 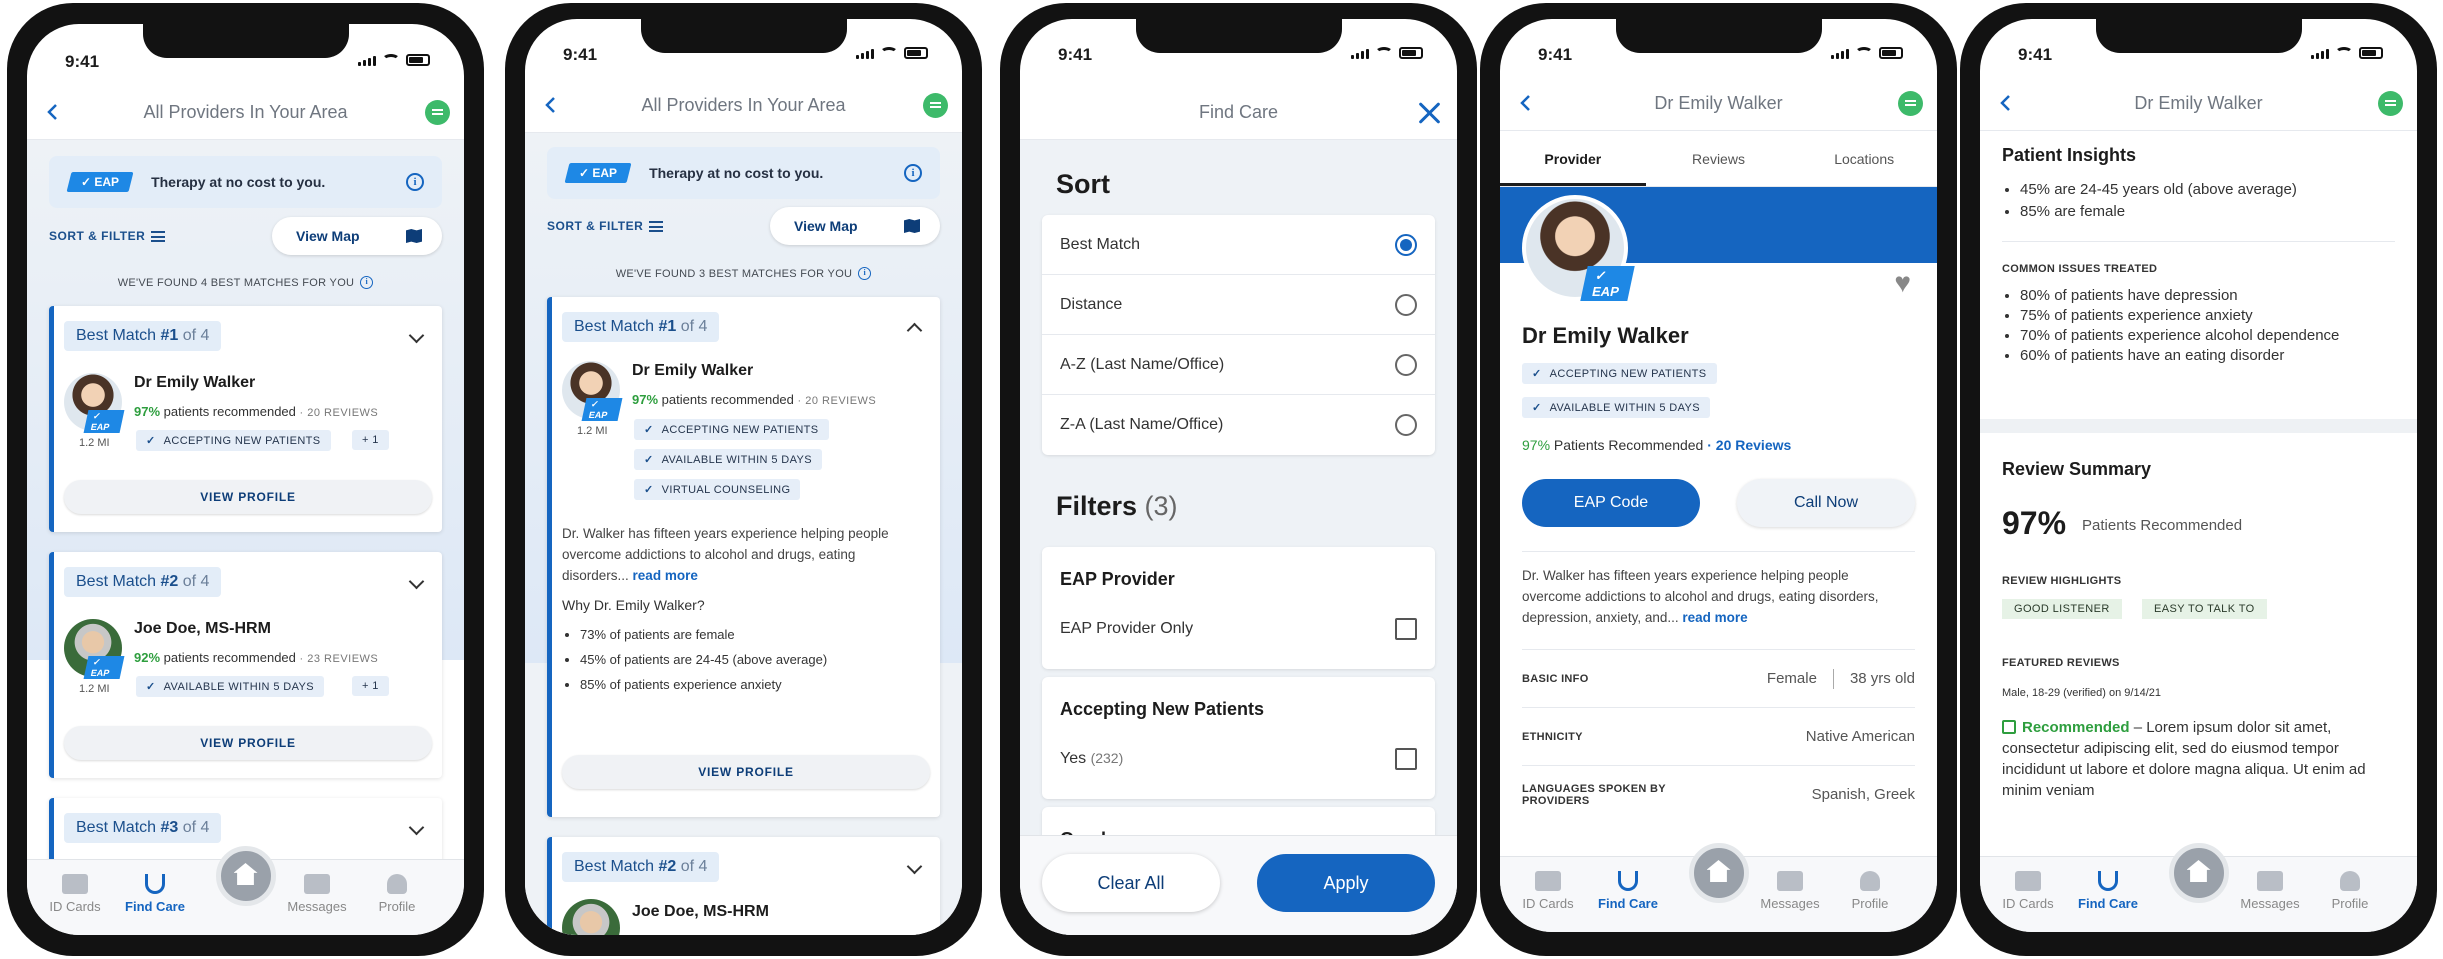 What do you see at coordinates (602, 409) in the screenshot?
I see `eap-mini-badge: ✓ EAP` at bounding box center [602, 409].